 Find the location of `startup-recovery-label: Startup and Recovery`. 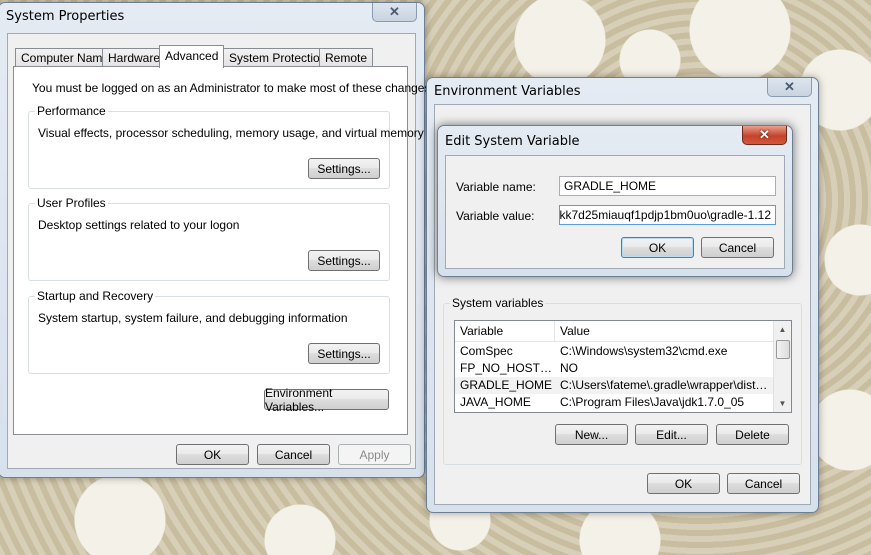

startup-recovery-label: Startup and Recovery is located at coordinates (95, 296).